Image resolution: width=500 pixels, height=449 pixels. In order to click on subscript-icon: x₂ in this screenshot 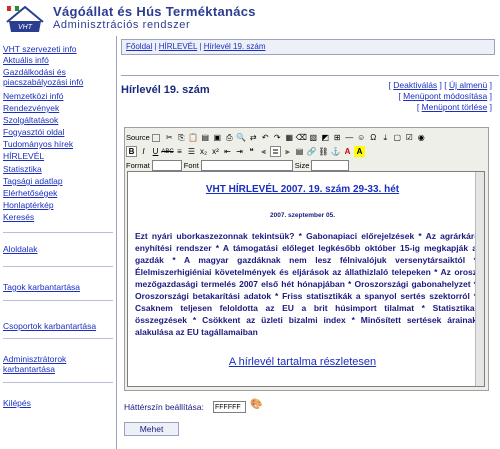, I will do `click(203, 151)`.